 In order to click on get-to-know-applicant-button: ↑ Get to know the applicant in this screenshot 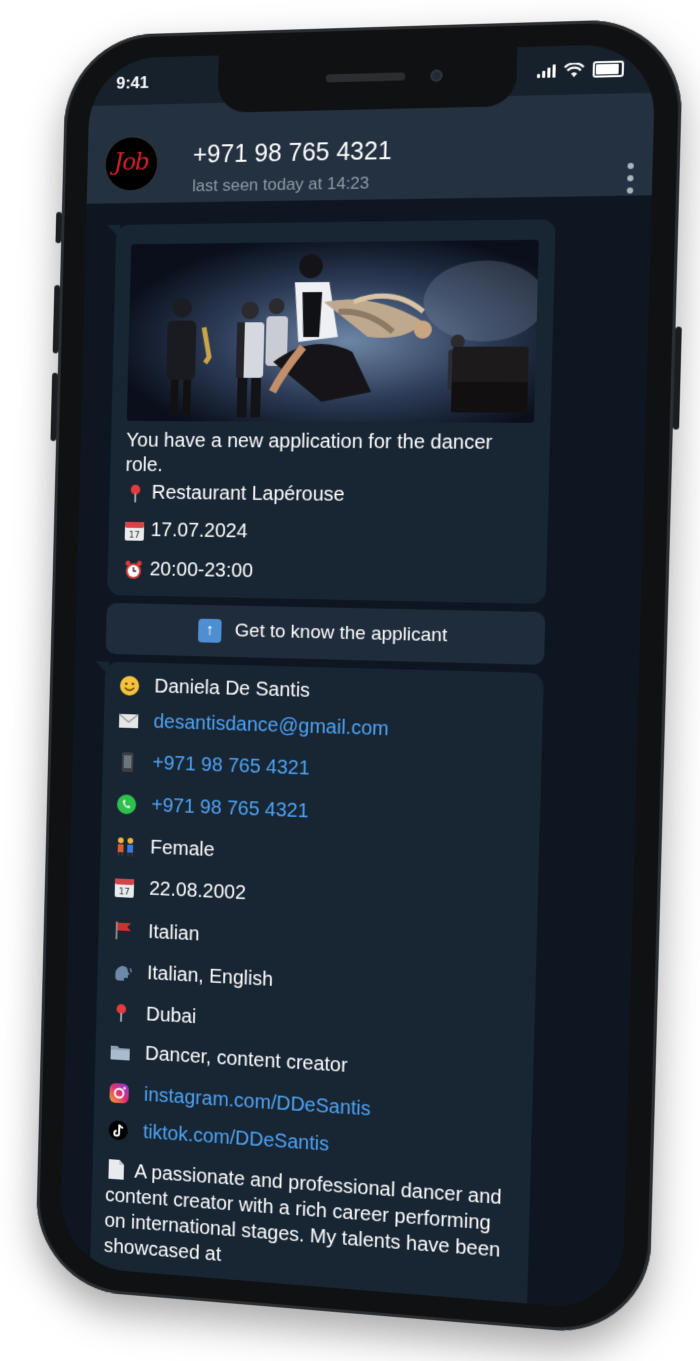, I will do `click(325, 633)`.